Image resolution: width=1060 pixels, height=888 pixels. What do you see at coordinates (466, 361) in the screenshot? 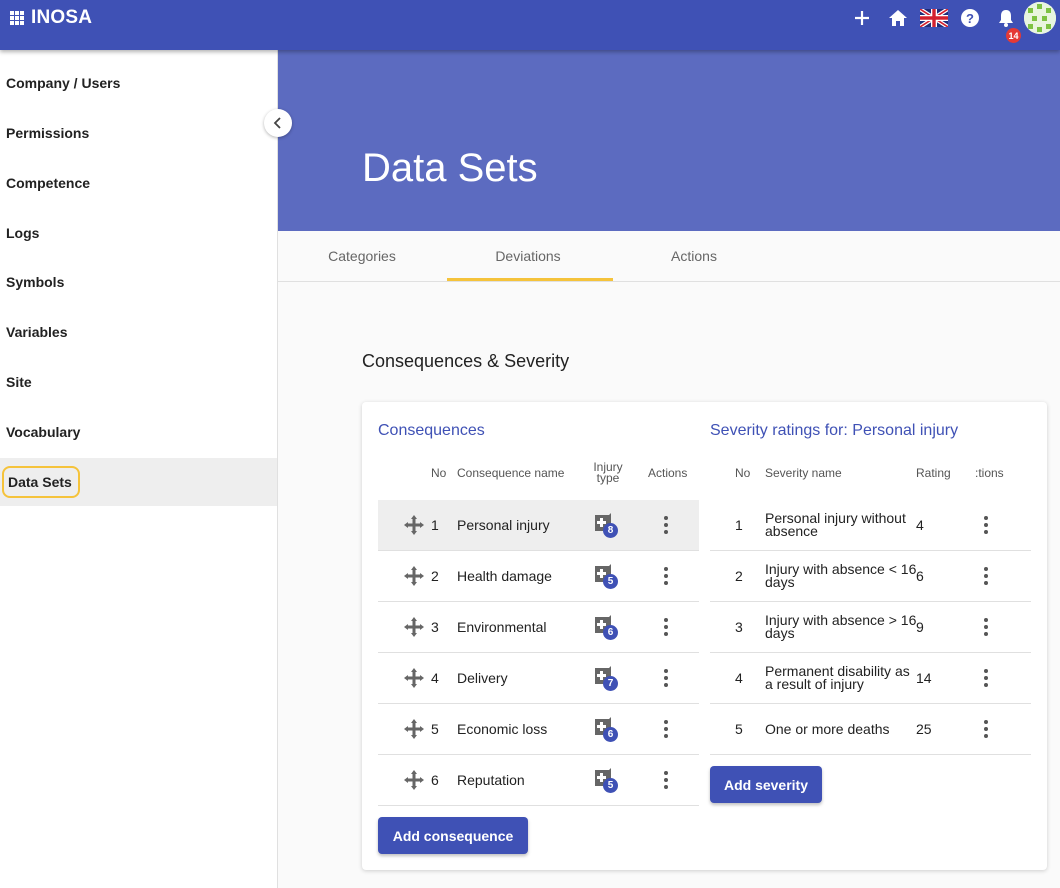
I see `section-title: Consequences & Severity` at bounding box center [466, 361].